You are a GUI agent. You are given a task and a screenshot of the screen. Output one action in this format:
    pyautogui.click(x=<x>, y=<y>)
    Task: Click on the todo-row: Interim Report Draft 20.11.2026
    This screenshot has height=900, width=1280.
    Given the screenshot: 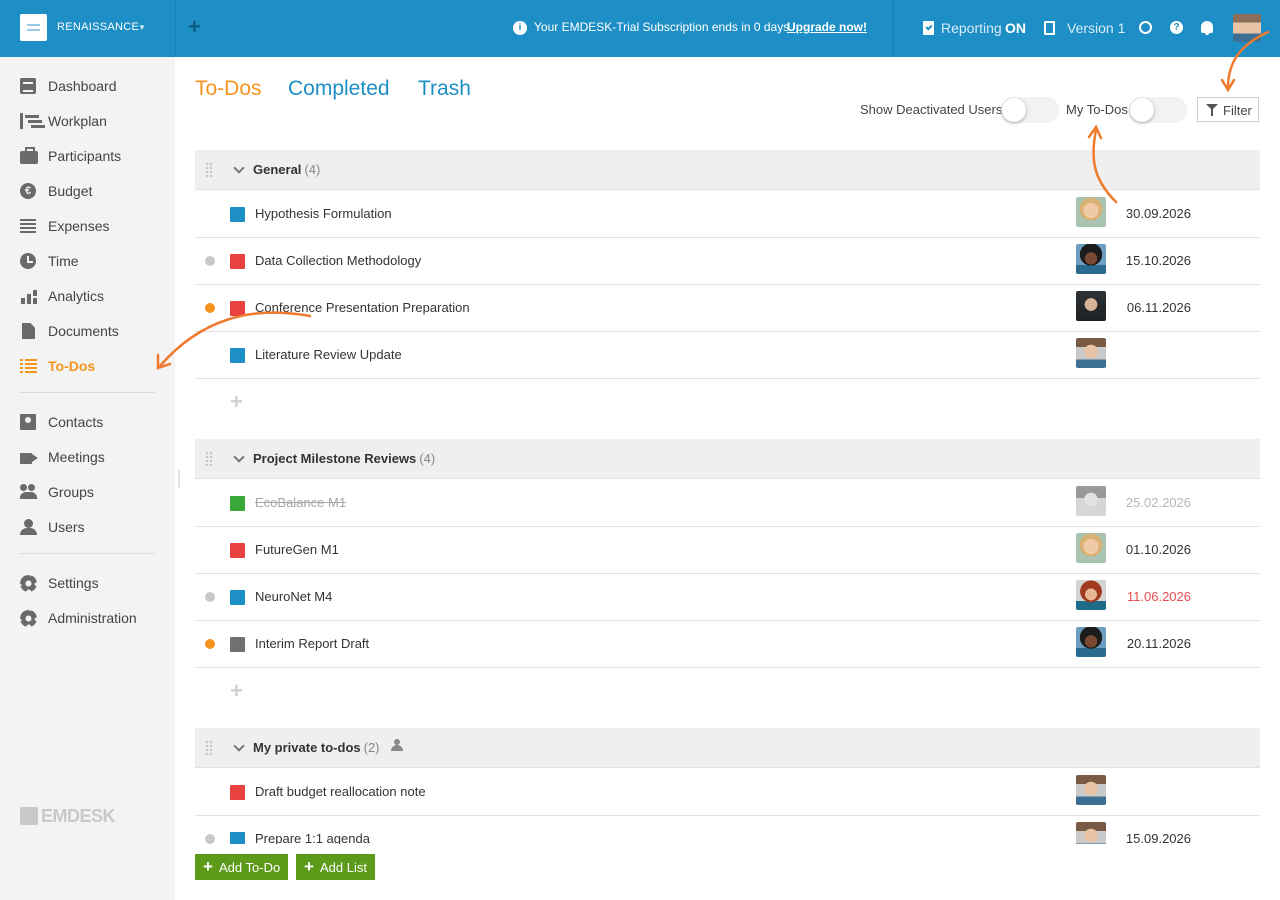 What is the action you would take?
    pyautogui.click(x=727, y=644)
    